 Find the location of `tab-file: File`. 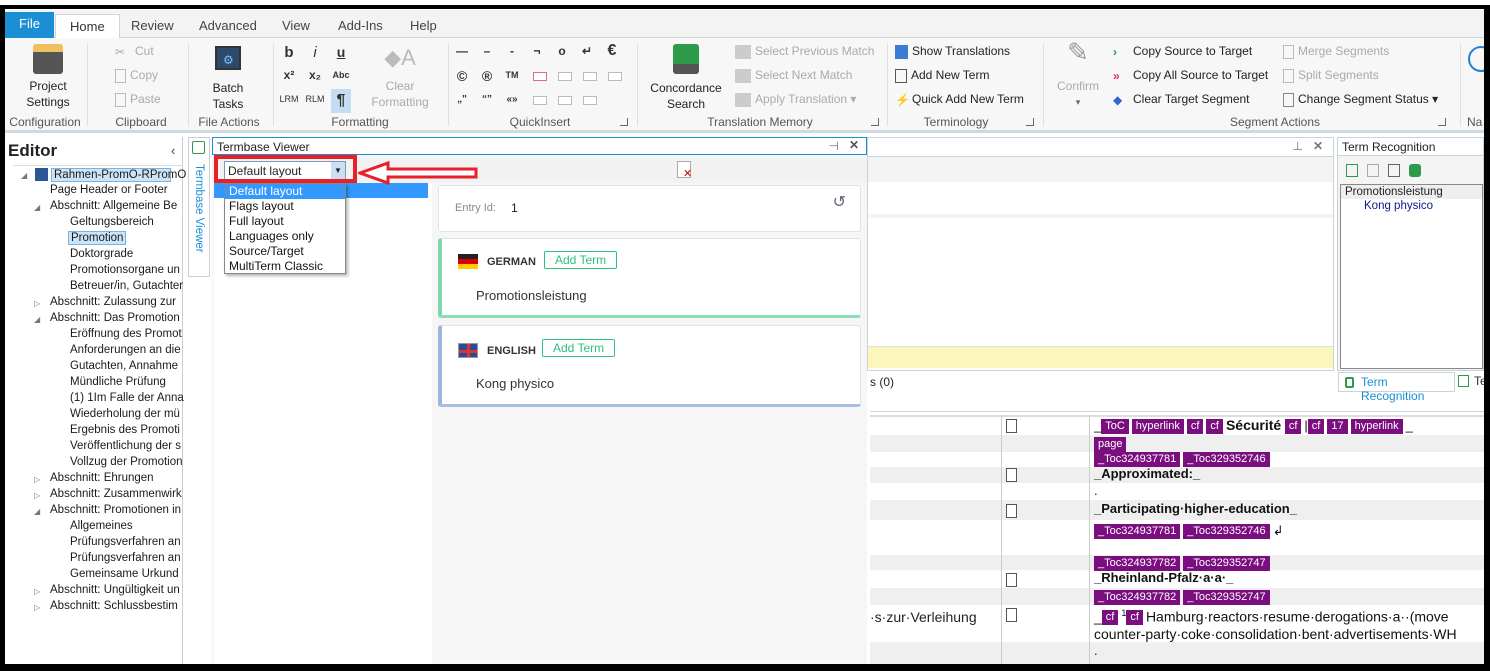

tab-file: File is located at coordinates (29, 25).